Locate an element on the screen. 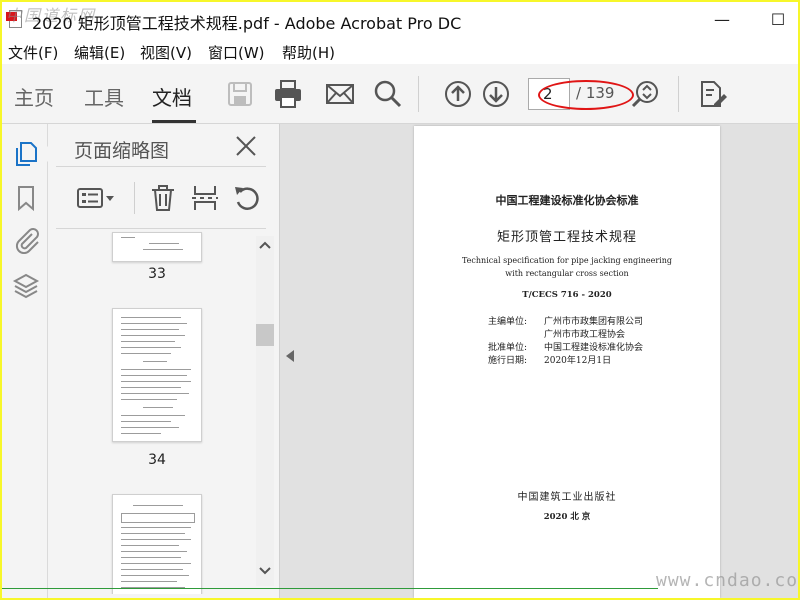  delete-icon is located at coordinates (163, 198).